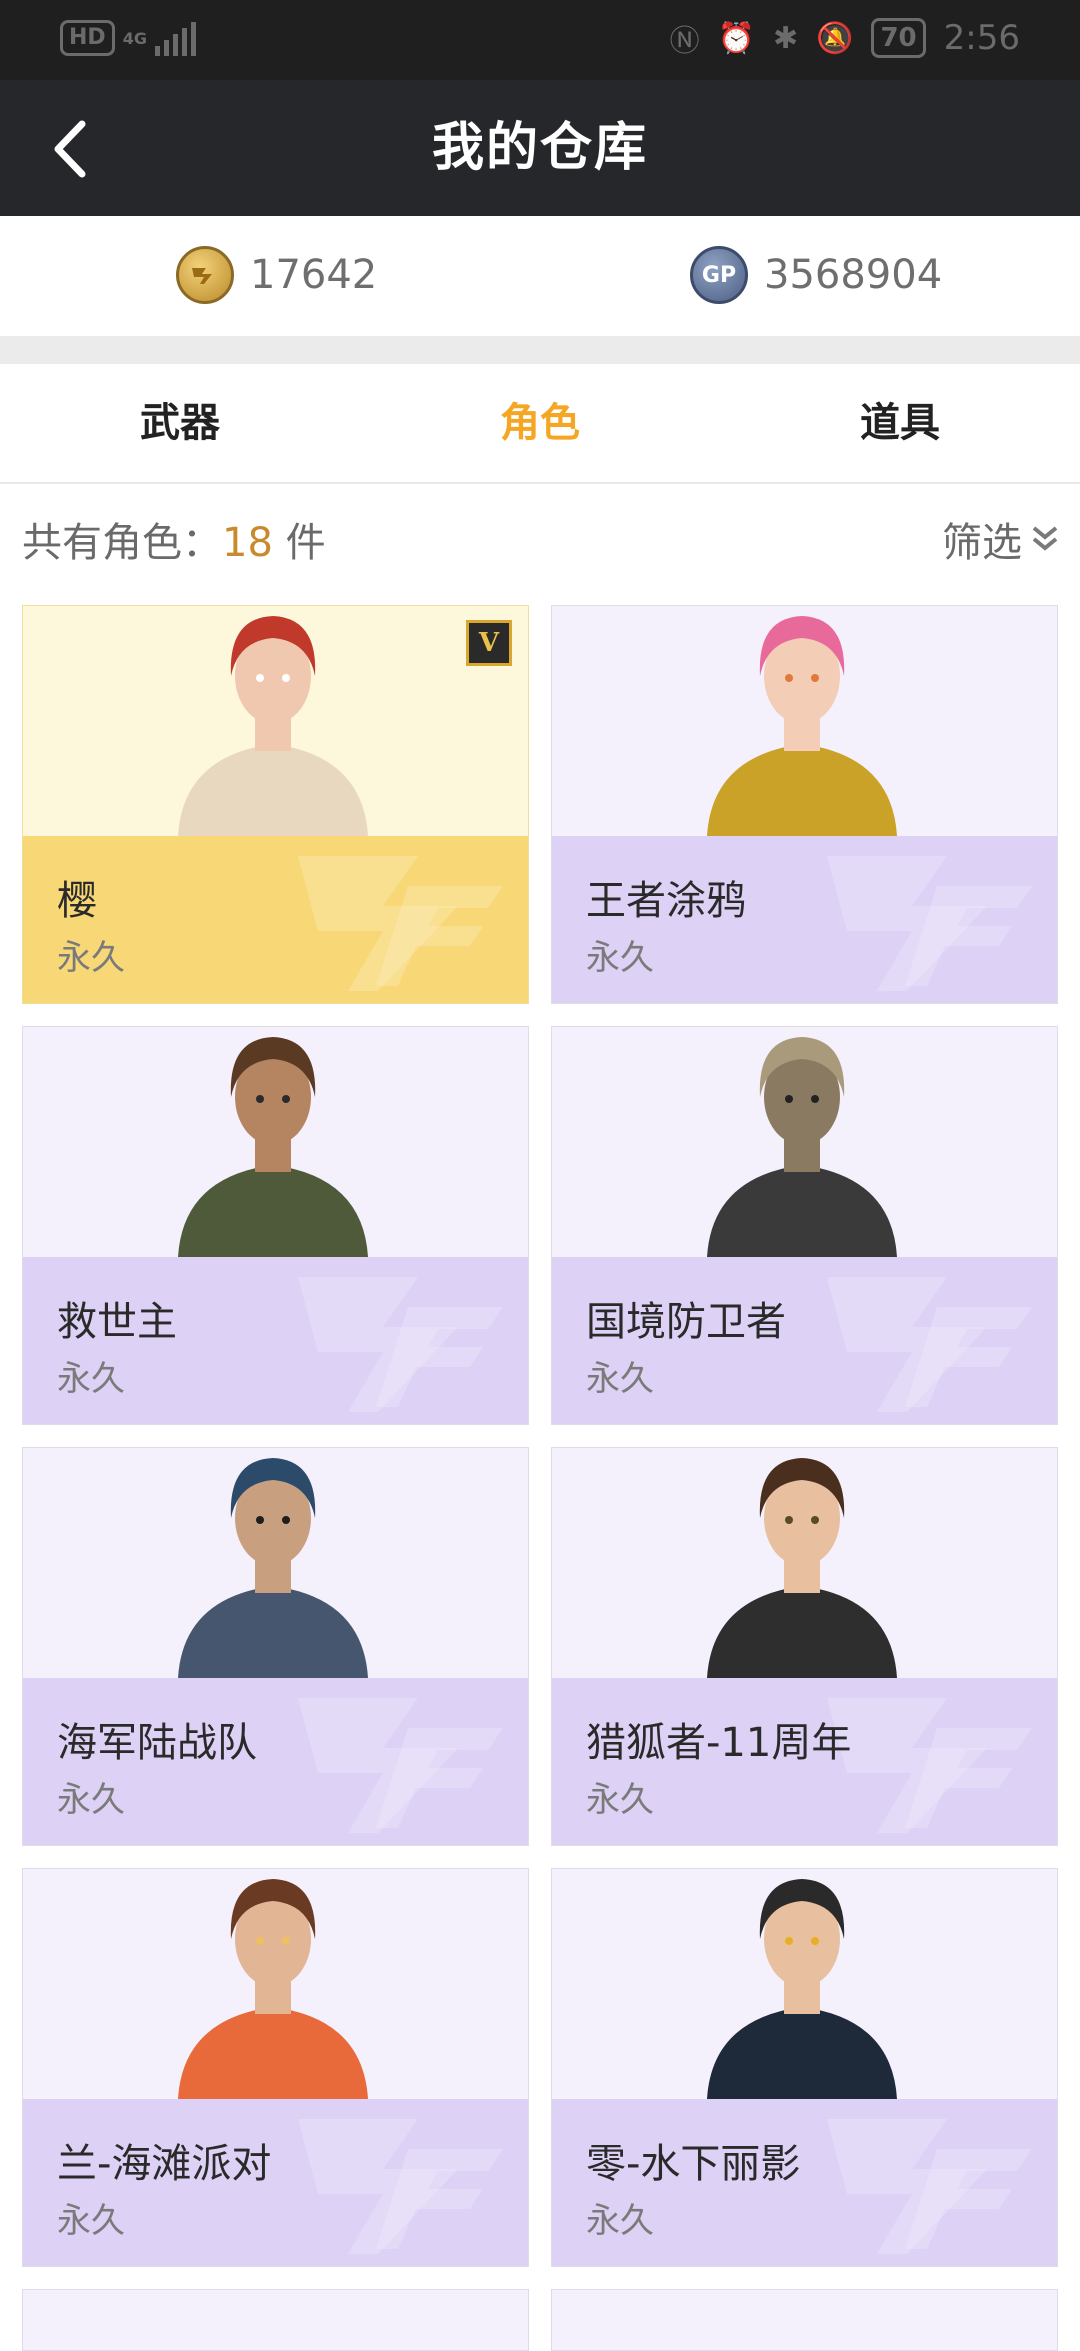  I want to click on gp-balance-value: 3568904, so click(853, 275).